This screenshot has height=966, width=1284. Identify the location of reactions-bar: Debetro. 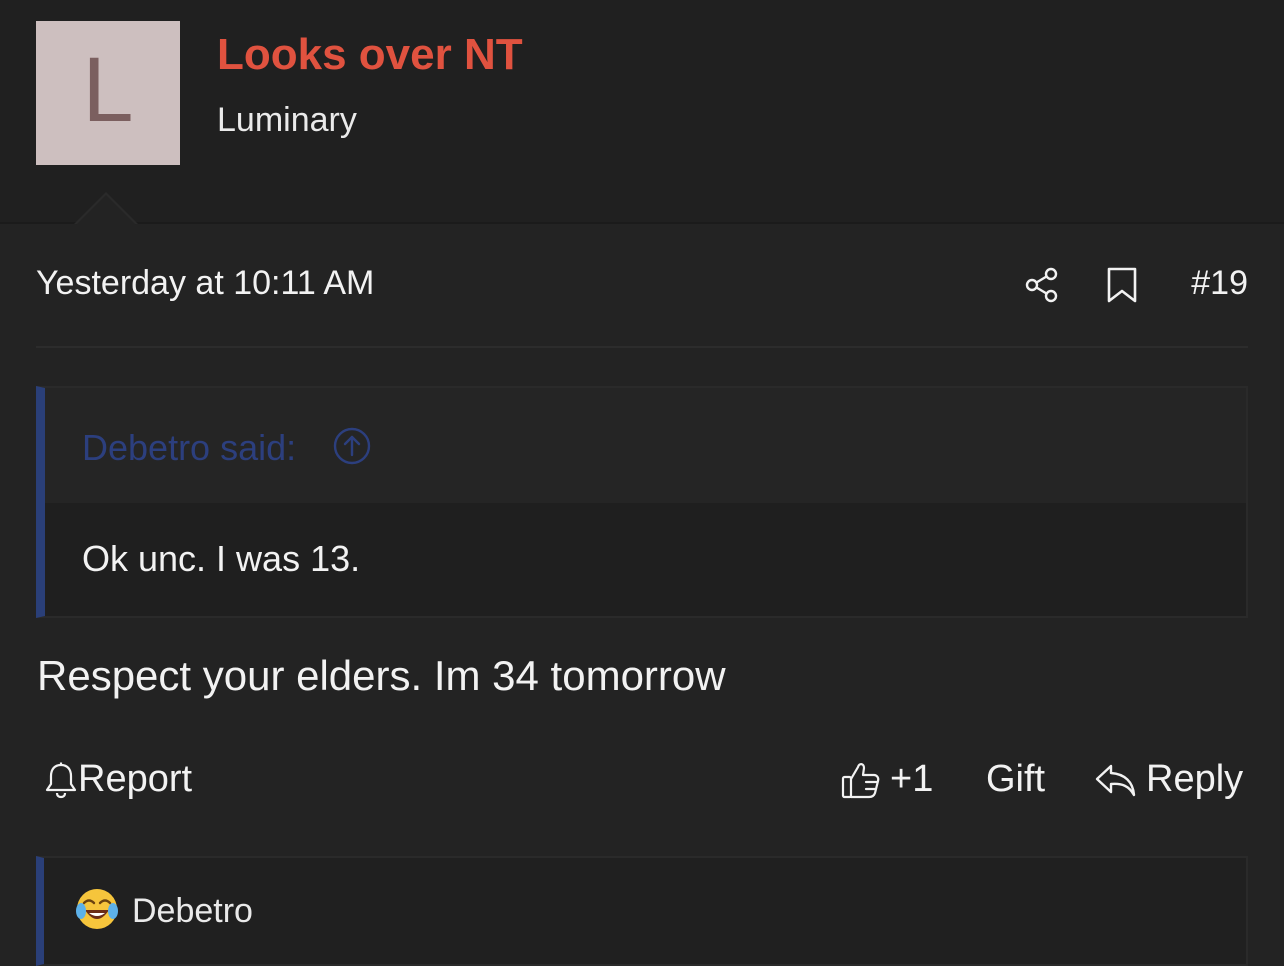
(642, 911).